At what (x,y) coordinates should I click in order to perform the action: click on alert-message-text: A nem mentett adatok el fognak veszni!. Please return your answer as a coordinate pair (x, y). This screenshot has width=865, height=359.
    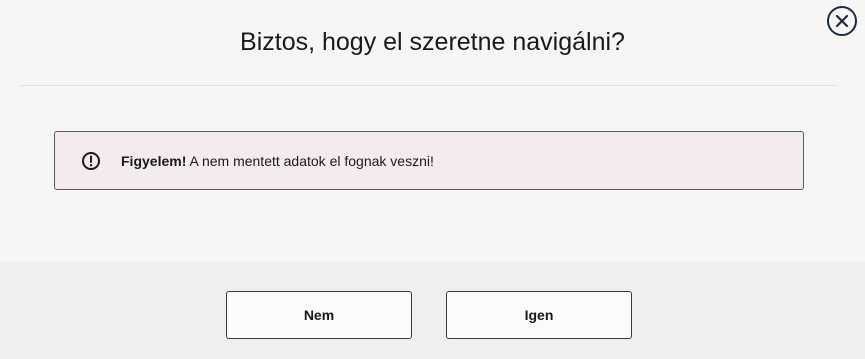
    Looking at the image, I should click on (311, 160).